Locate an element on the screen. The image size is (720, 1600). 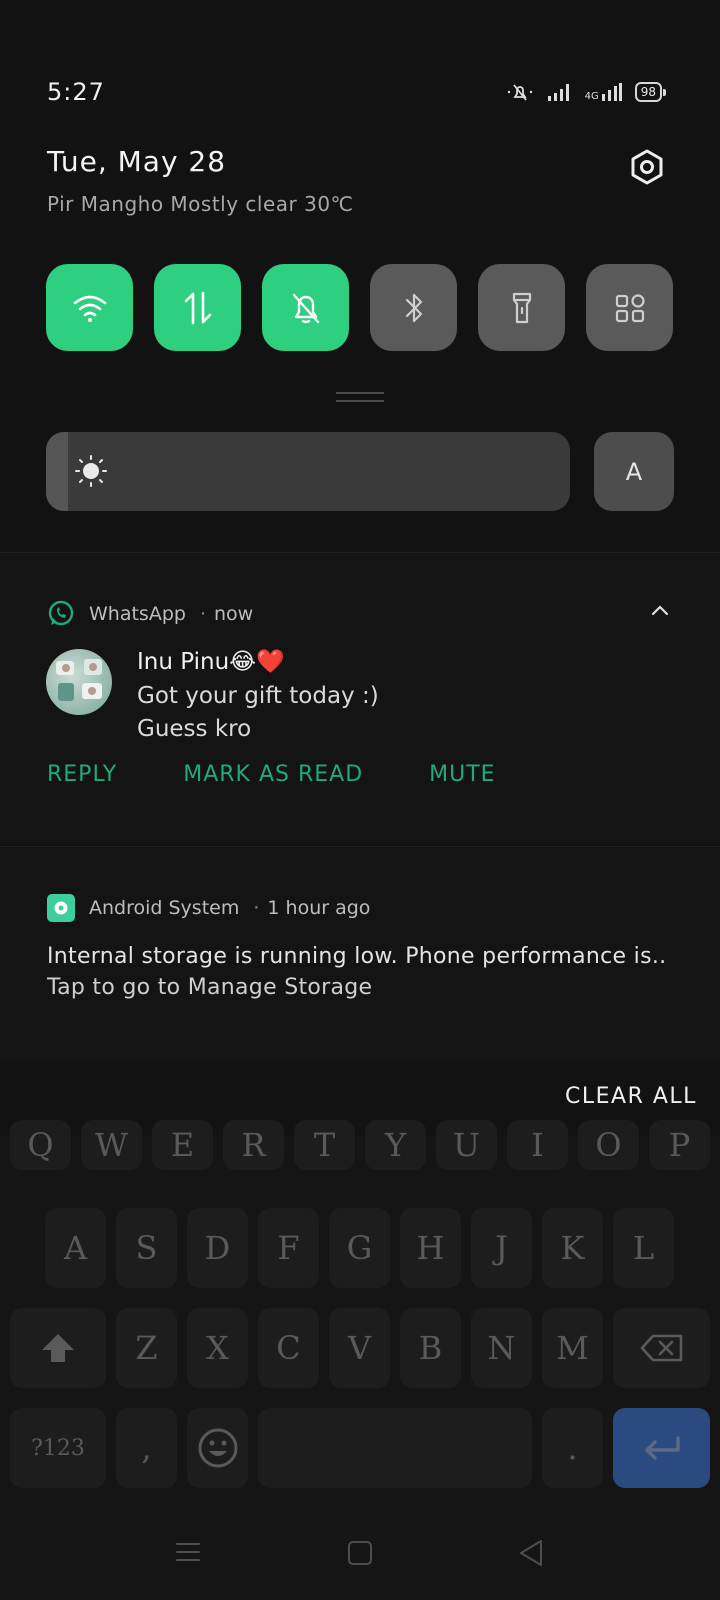
key-o: O is located at coordinates (608, 1145).